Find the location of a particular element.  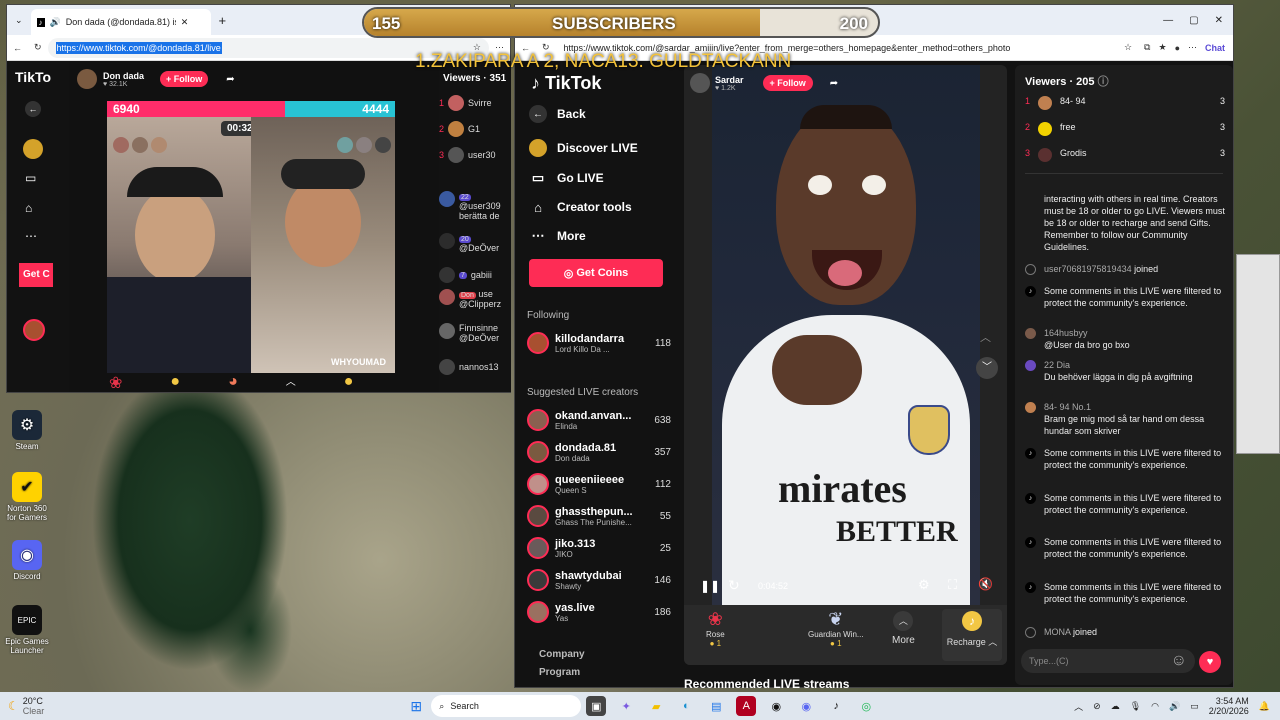

battery-icon: ▭ is located at coordinates (1194, 706).